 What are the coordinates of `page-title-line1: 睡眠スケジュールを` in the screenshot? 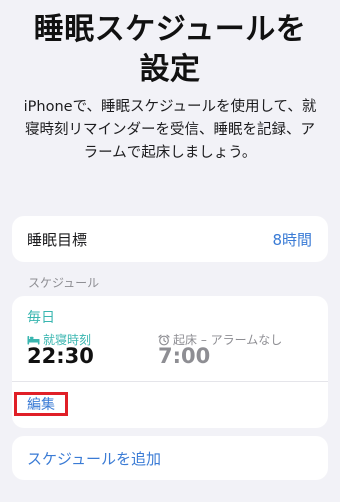 It's located at (170, 29).